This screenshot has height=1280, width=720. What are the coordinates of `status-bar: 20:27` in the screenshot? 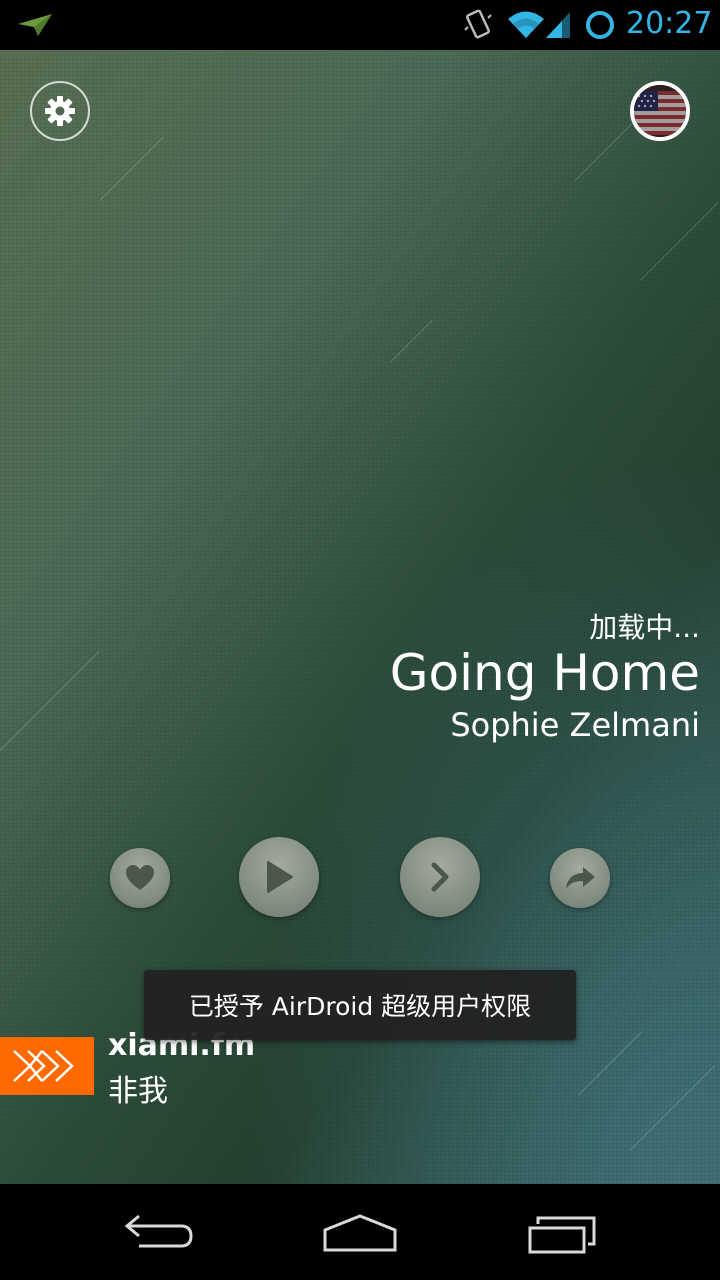 It's located at (360, 25).